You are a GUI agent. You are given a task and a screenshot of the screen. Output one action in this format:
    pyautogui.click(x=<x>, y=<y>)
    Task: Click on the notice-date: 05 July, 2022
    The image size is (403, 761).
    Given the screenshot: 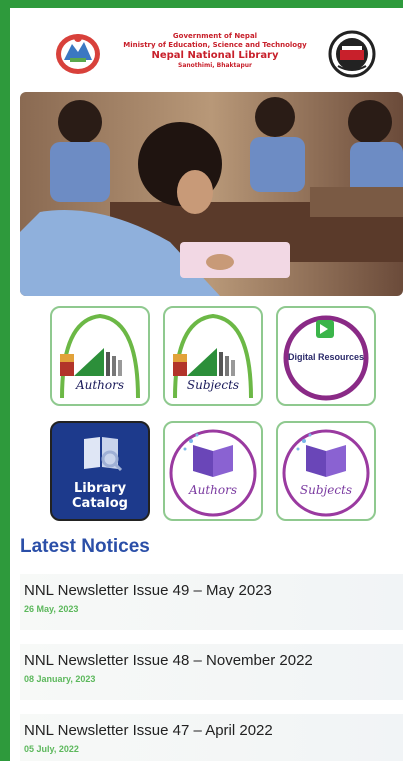 What is the action you would take?
    pyautogui.click(x=51, y=749)
    